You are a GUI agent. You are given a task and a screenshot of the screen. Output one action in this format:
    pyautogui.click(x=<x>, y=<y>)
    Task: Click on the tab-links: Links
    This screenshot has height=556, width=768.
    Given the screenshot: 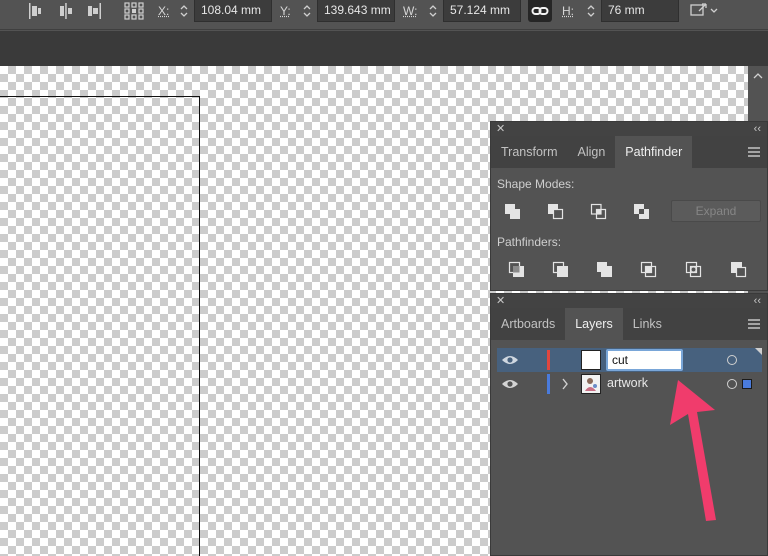 What is the action you would take?
    pyautogui.click(x=647, y=324)
    